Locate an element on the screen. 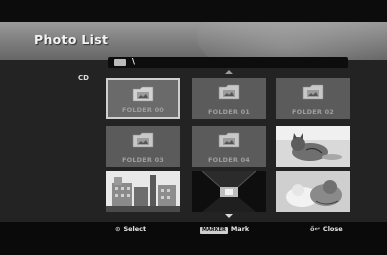 This screenshot has height=255, width=387. folder-label: FOLDER 00 is located at coordinates (143, 110).